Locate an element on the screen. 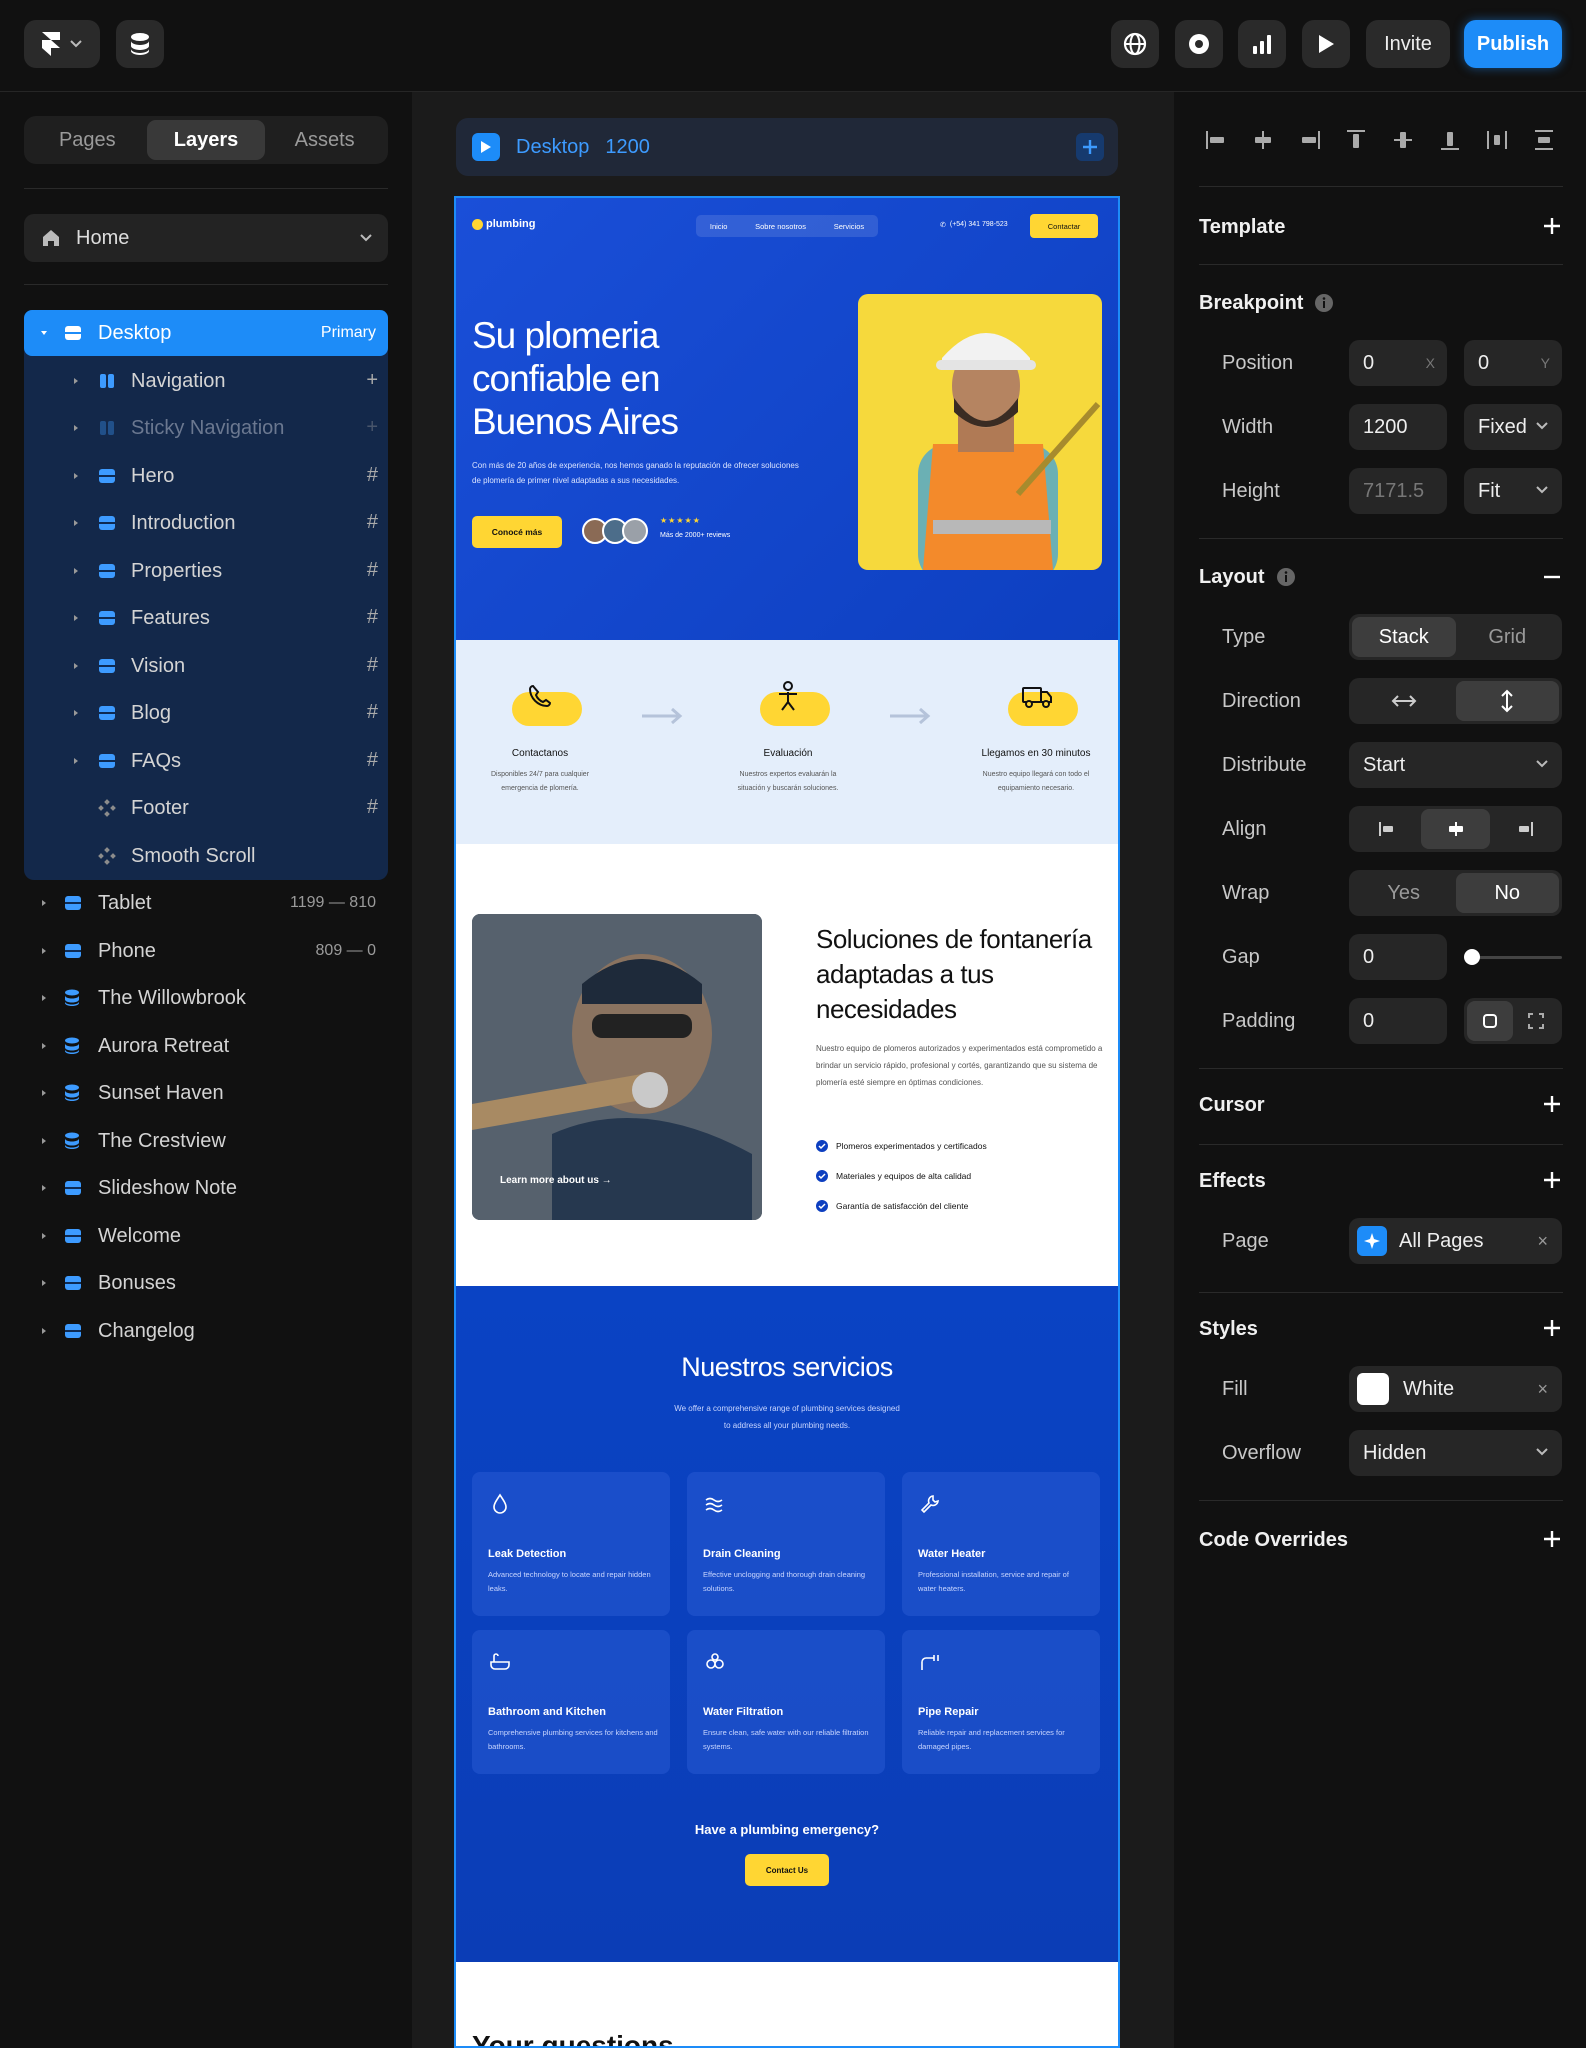 The height and width of the screenshot is (2048, 1586). width-mode-select: Fixed is located at coordinates (1513, 427).